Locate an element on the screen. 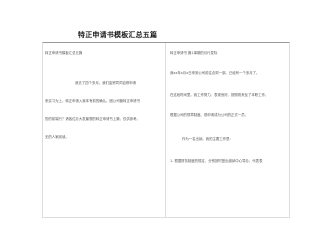 This screenshot has width=320, height=240. right-paragraph-line: 作为一名出纳。我的主要工作是： is located at coordinates (207, 139).